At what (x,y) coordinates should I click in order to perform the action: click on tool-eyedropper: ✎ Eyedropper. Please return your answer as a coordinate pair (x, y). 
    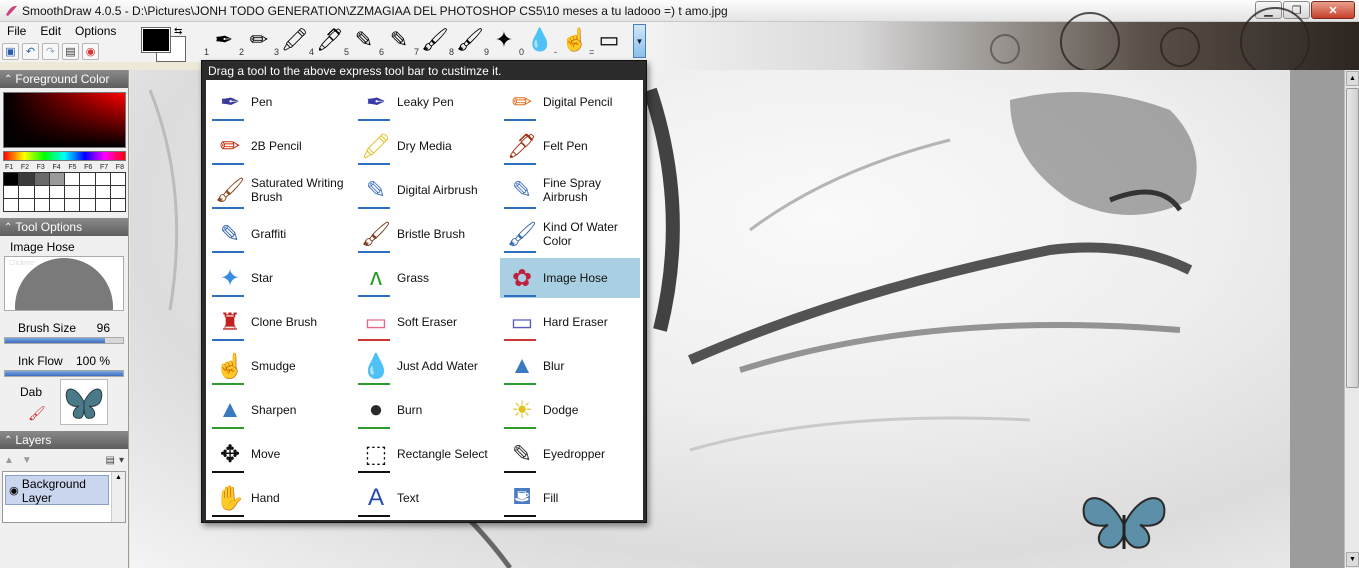
    Looking at the image, I should click on (570, 454).